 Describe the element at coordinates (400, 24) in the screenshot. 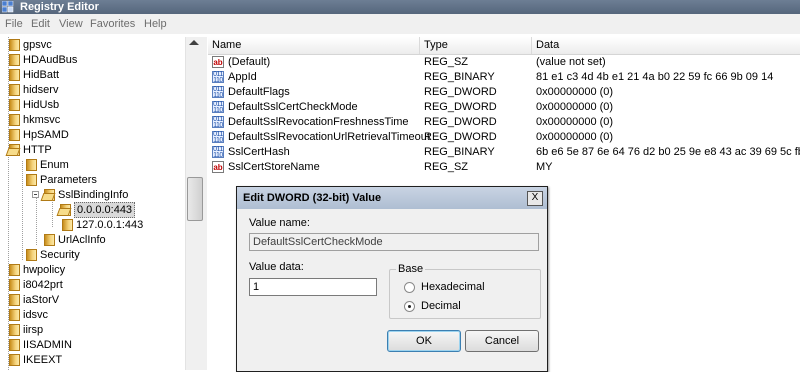

I see `menu-bar: File Edit View Favorites Help` at that location.